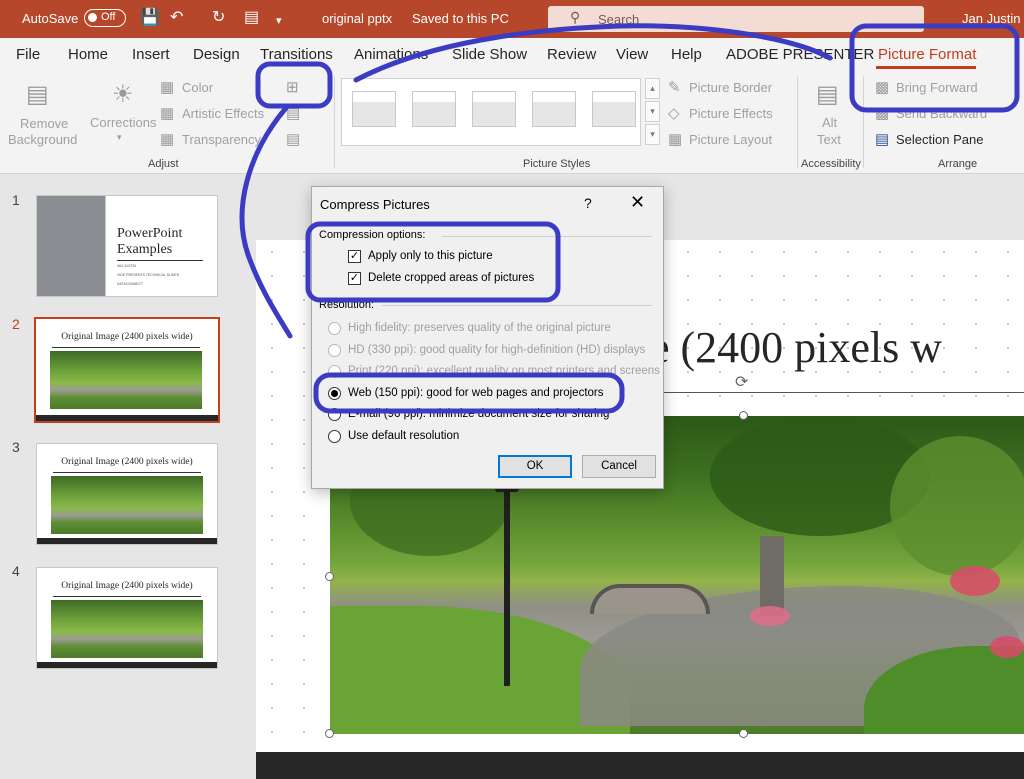  I want to click on tab-slide-show: Slide Show, so click(489, 54).